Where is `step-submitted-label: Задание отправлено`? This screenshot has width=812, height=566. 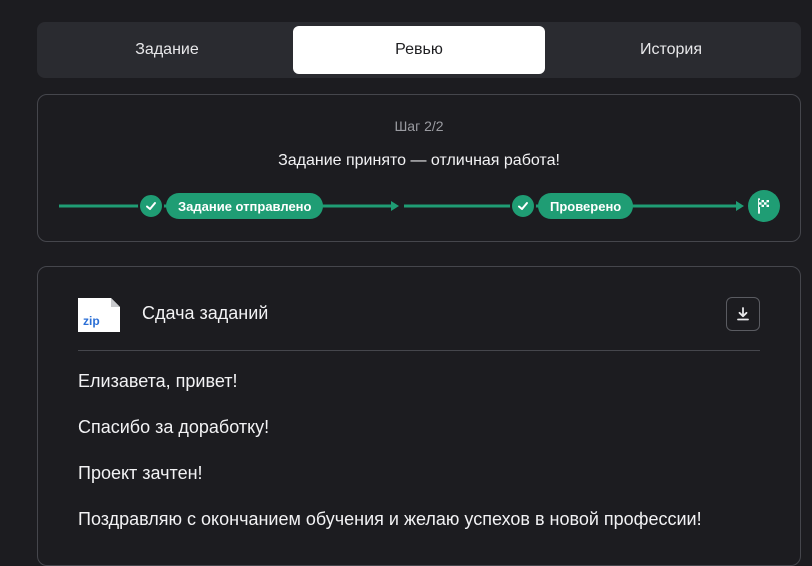
step-submitted-label: Задание отправлено is located at coordinates (245, 206).